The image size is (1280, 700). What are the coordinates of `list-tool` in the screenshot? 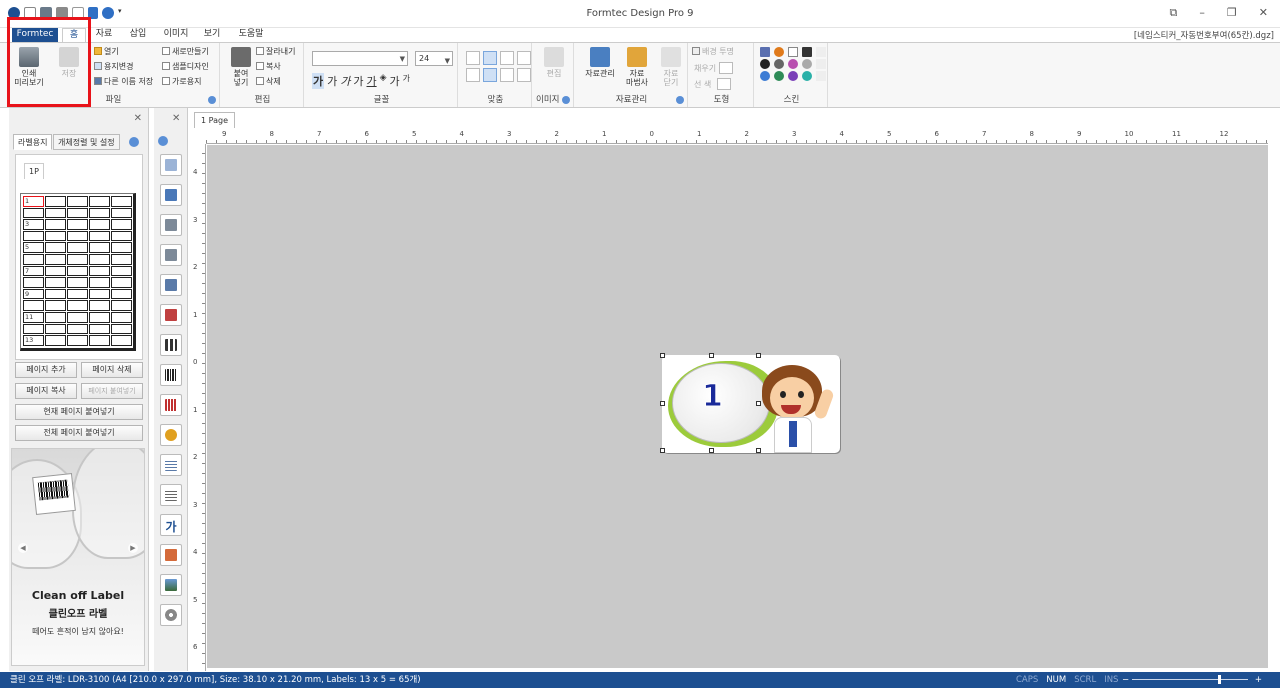 It's located at (171, 495).